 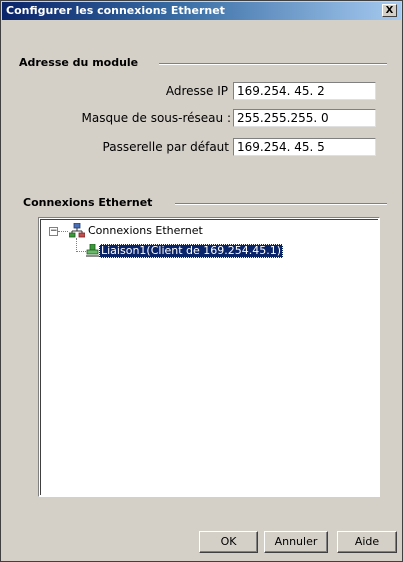 I want to click on subnet-mask-label: Masque de sous-réseau :, so click(x=156, y=118).